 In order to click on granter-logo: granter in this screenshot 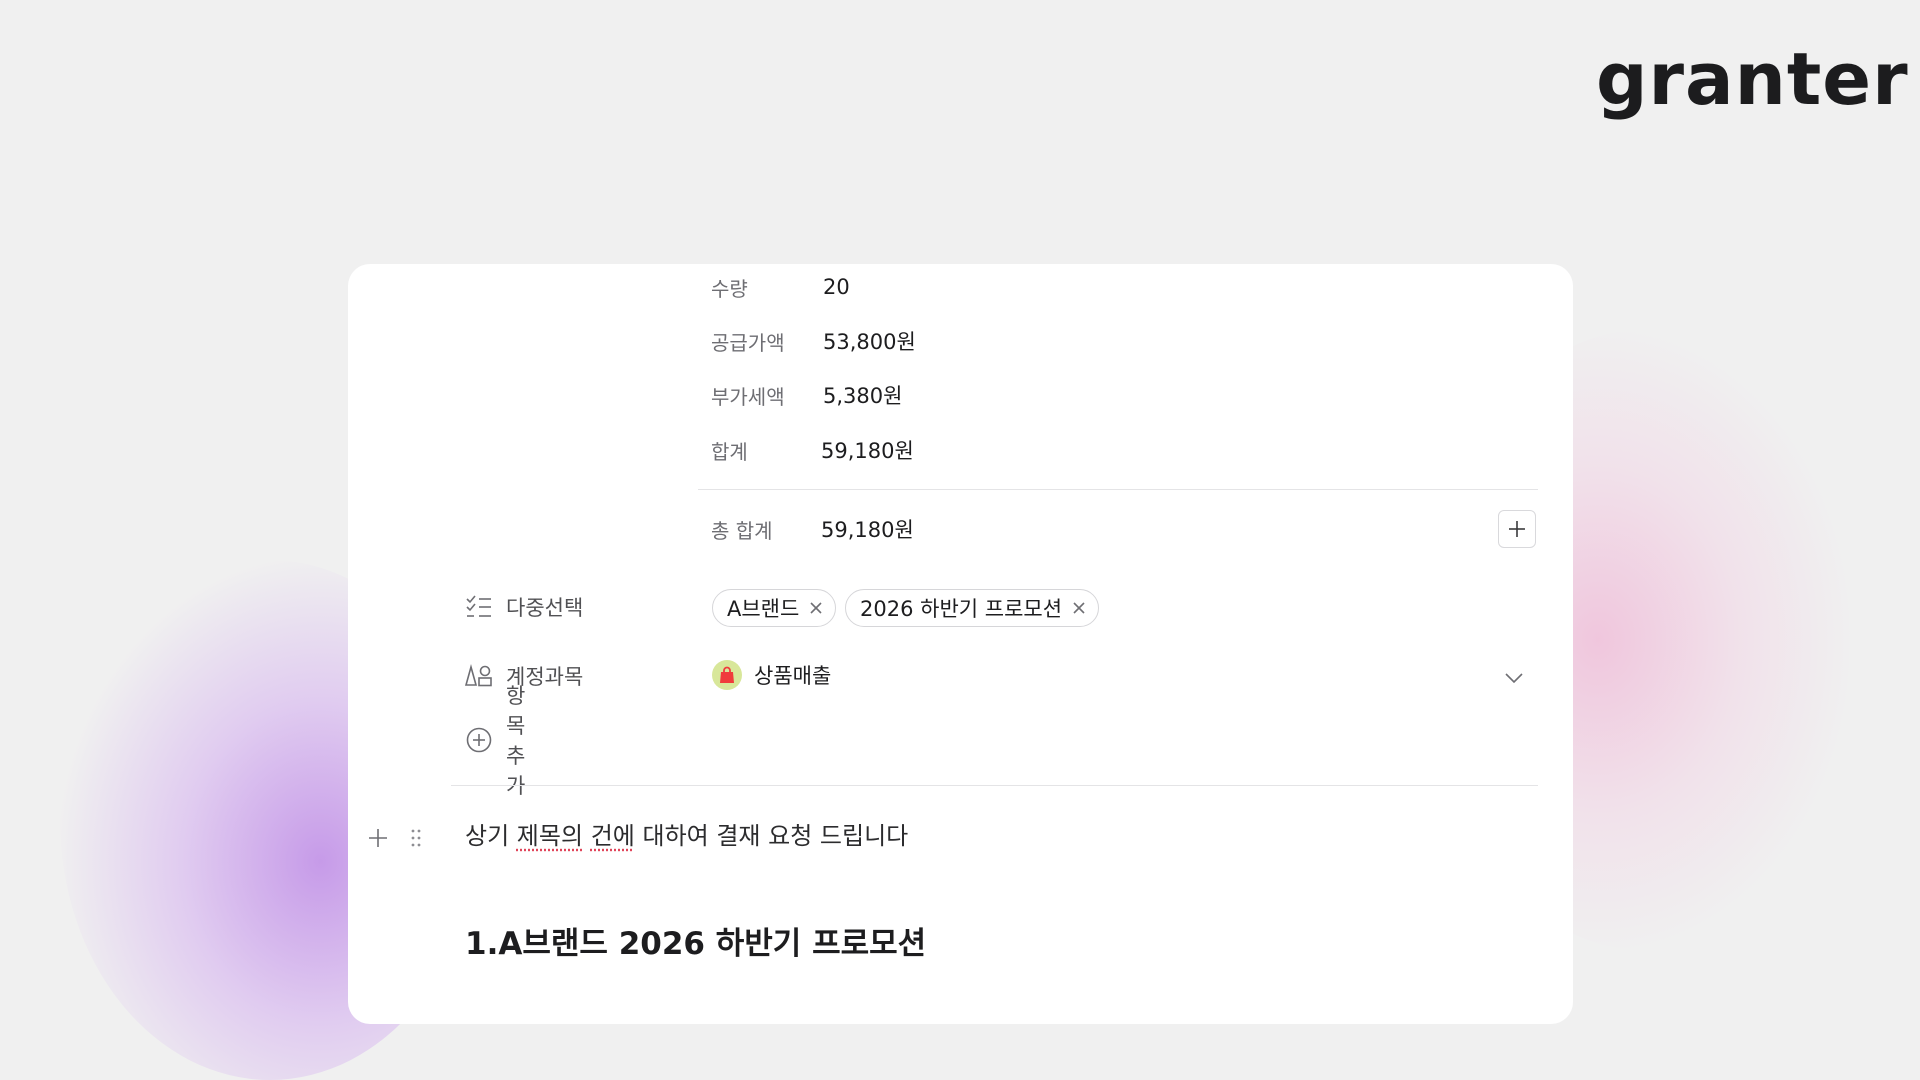, I will do `click(1752, 79)`.